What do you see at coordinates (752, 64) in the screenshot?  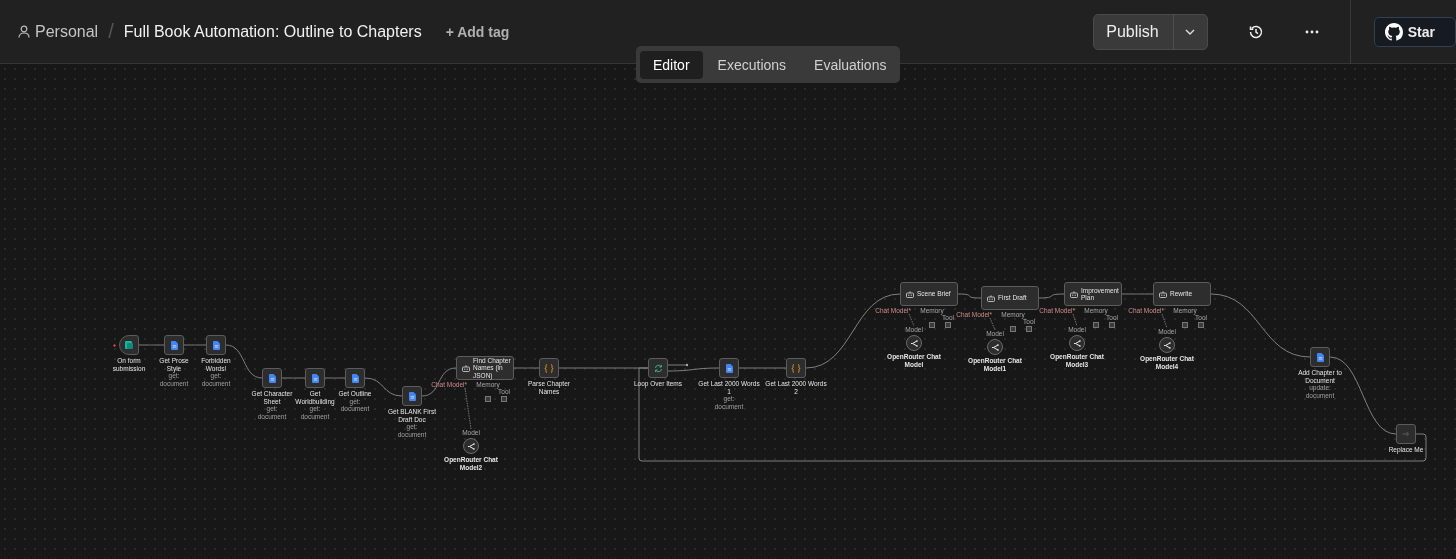 I see `view-tab: Executions` at bounding box center [752, 64].